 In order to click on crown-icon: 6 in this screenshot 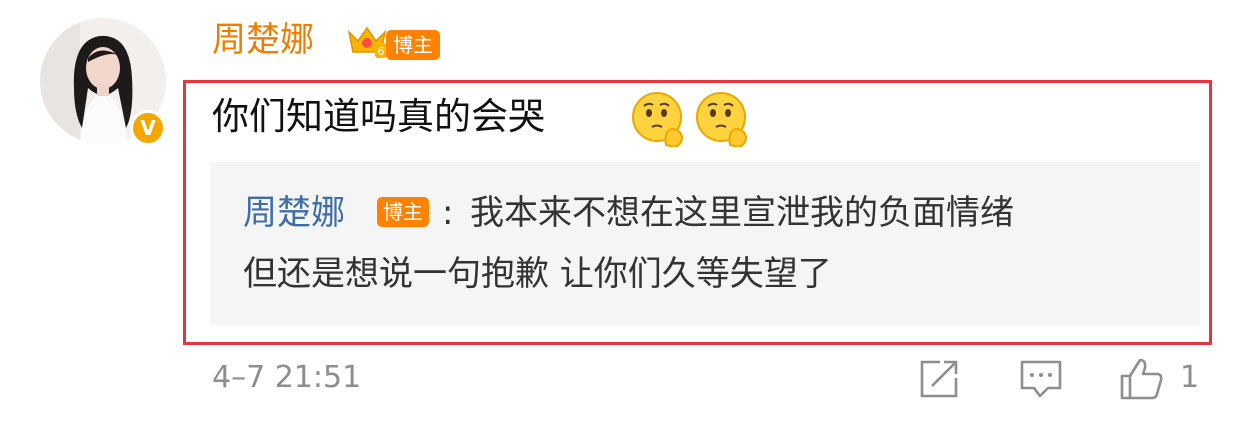, I will do `click(367, 42)`.